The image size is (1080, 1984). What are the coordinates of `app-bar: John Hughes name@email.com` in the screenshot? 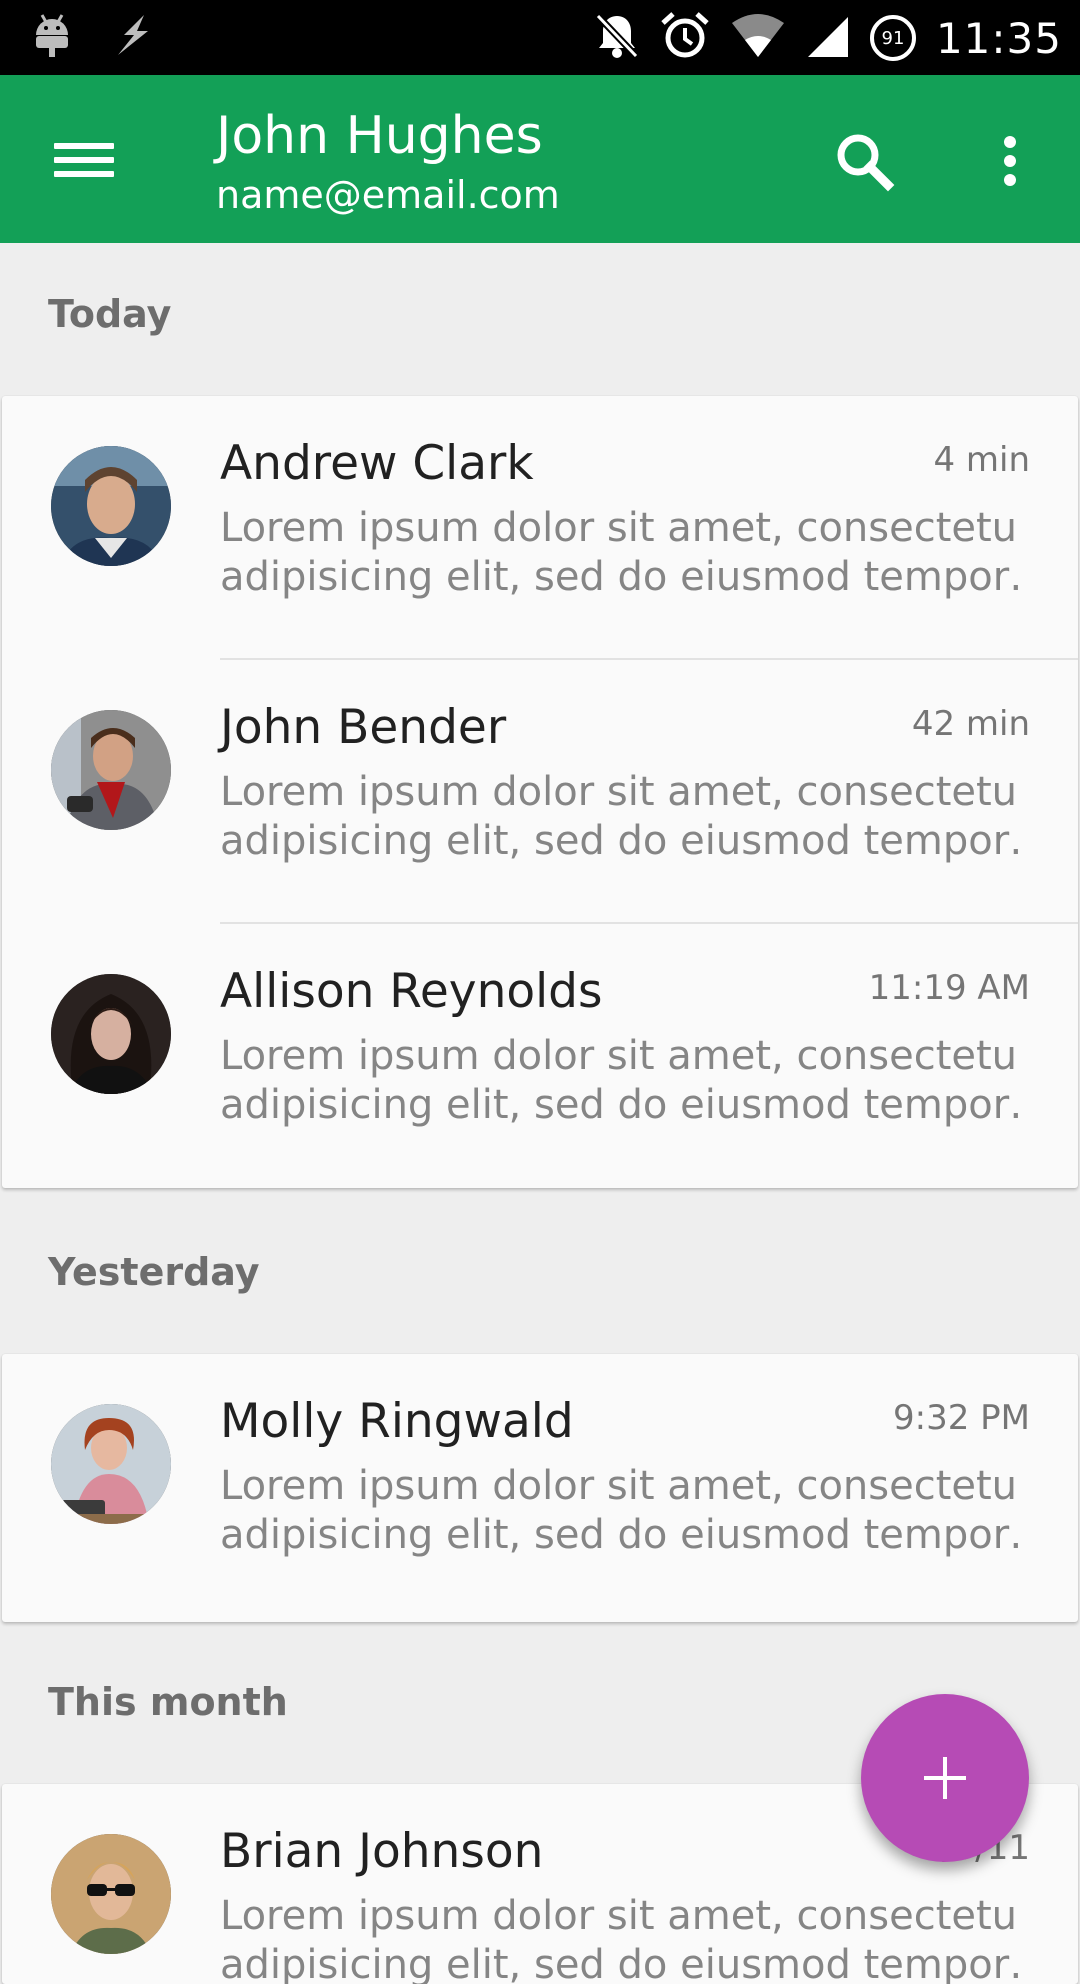 It's located at (540, 159).